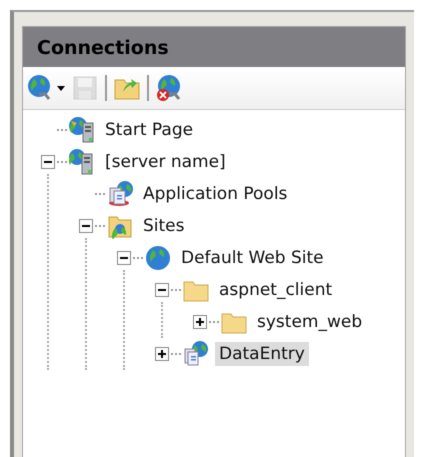 The image size is (424, 457). What do you see at coordinates (165, 162) in the screenshot?
I see `tree-item: [server name]` at bounding box center [165, 162].